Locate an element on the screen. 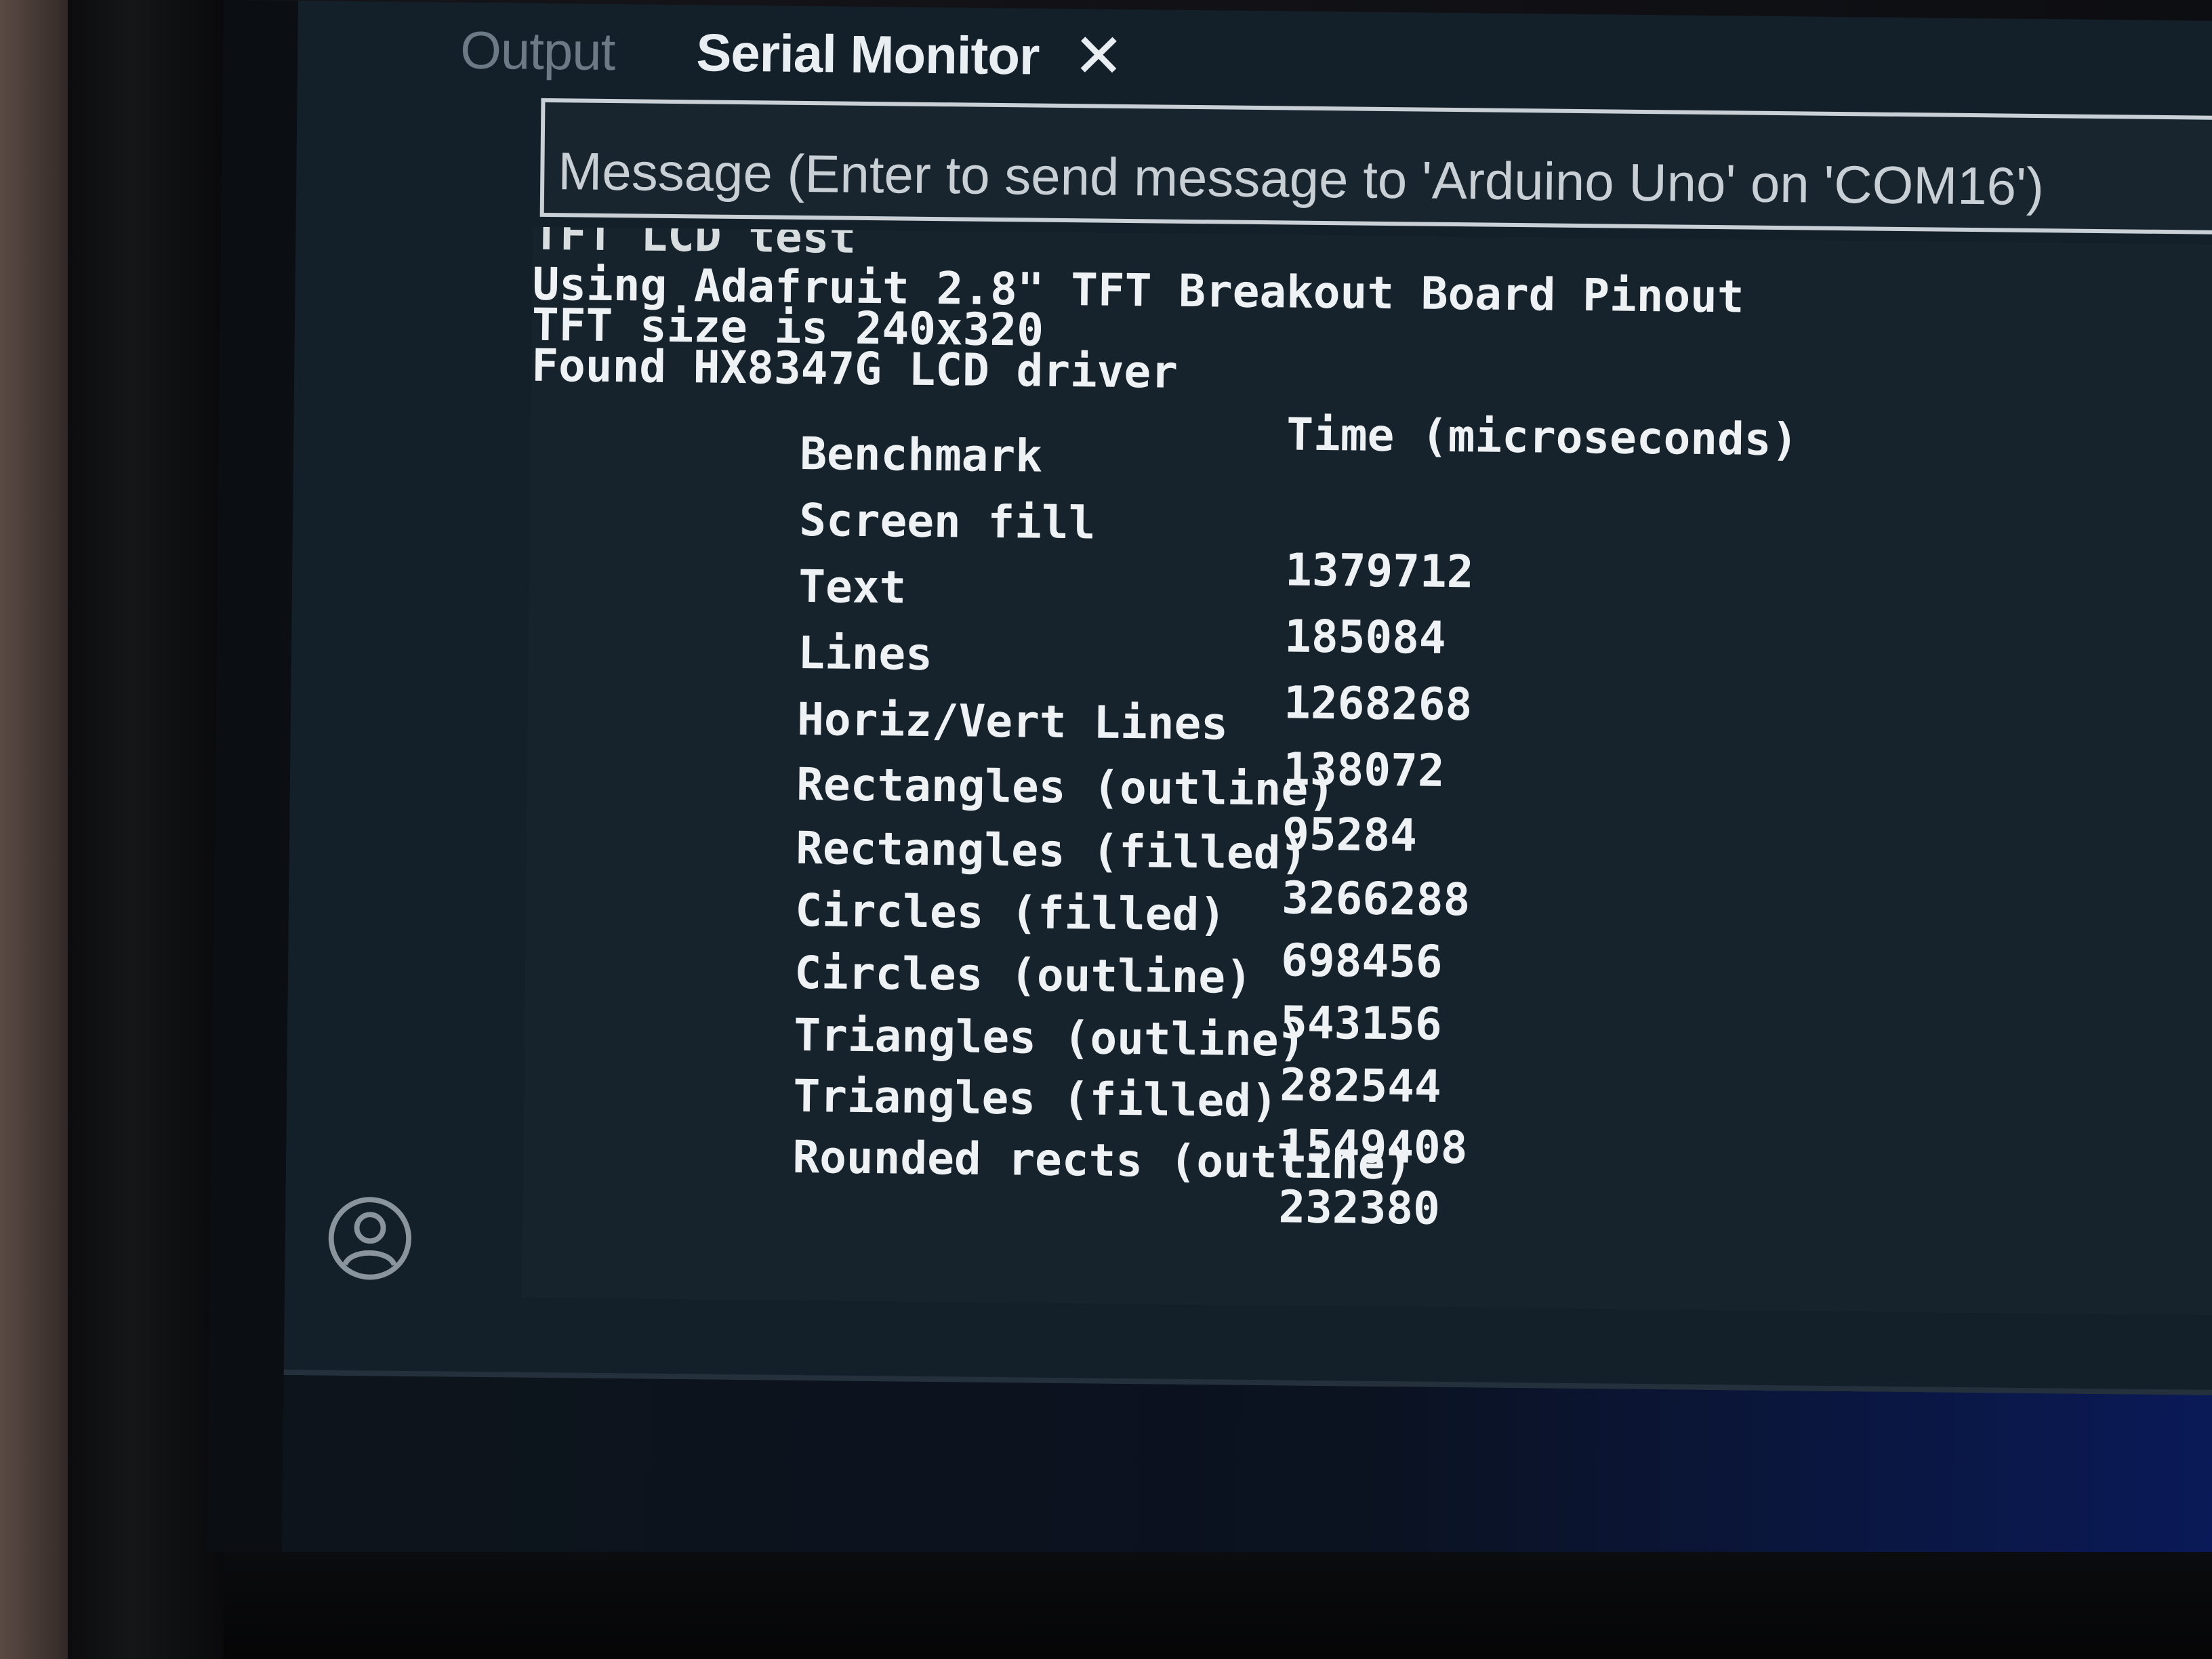 The width and height of the screenshot is (2212, 1659). monitor-bezel-bottom is located at coordinates (1218, 1605).